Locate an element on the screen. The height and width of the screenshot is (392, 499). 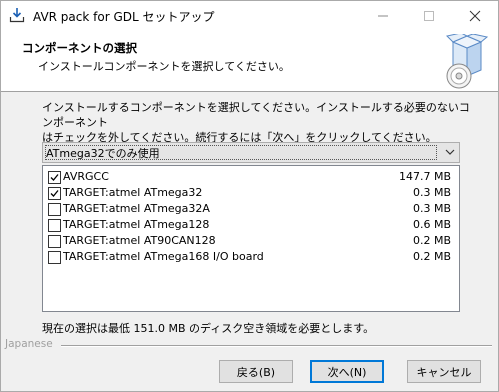
window-title: AVR pack for GDL セットアップ is located at coordinates (124, 17).